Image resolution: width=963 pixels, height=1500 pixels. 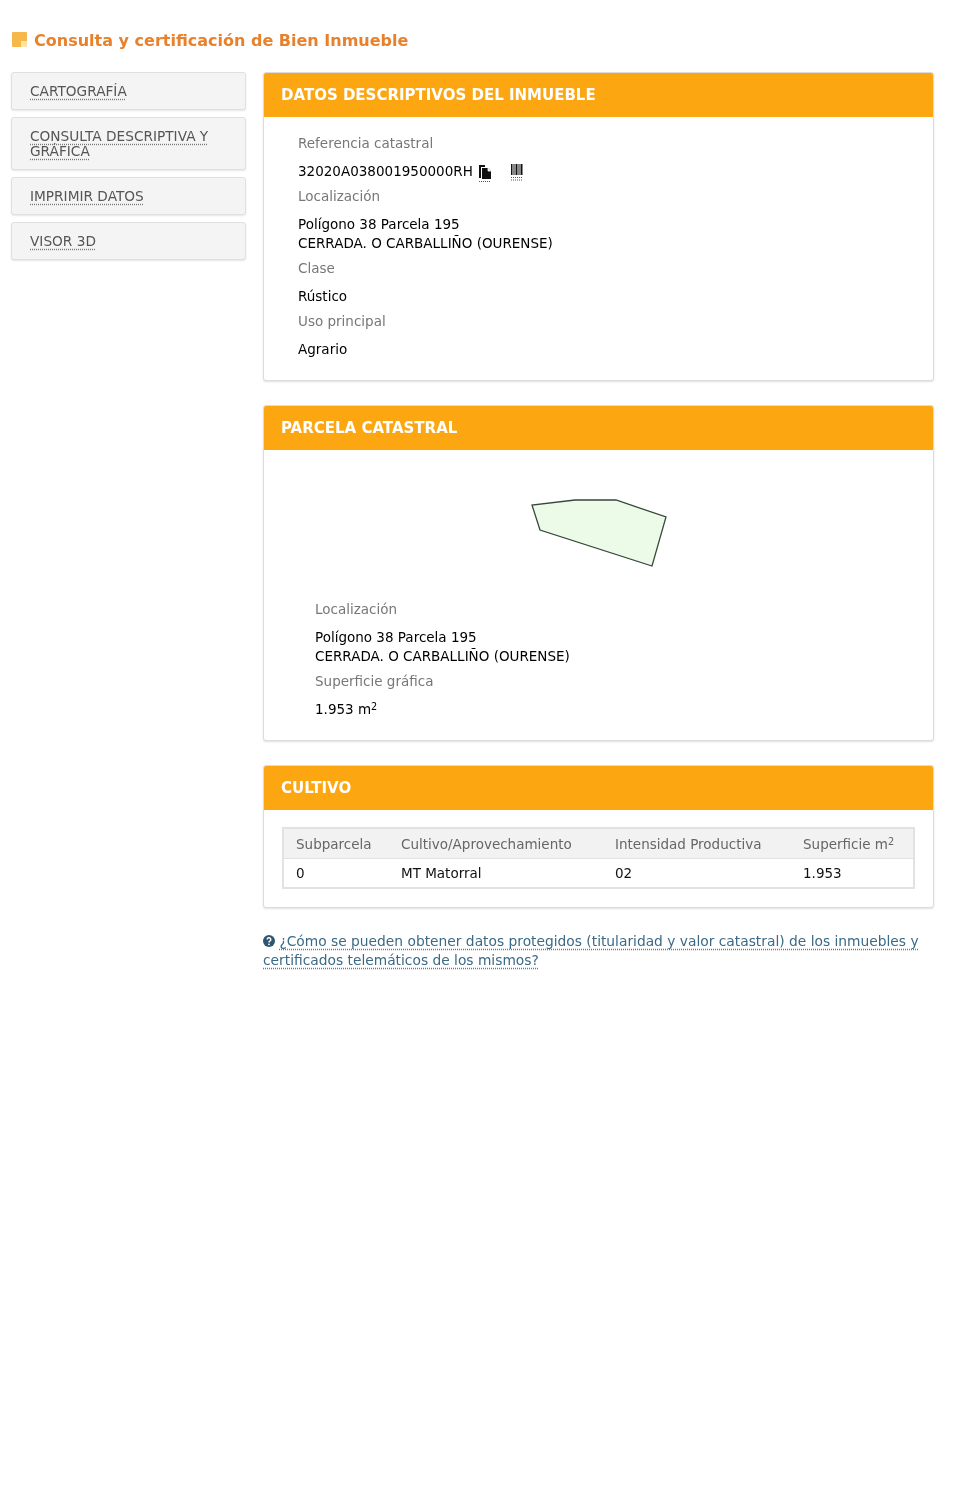 I want to click on table-cell: 02, so click(x=697, y=873).